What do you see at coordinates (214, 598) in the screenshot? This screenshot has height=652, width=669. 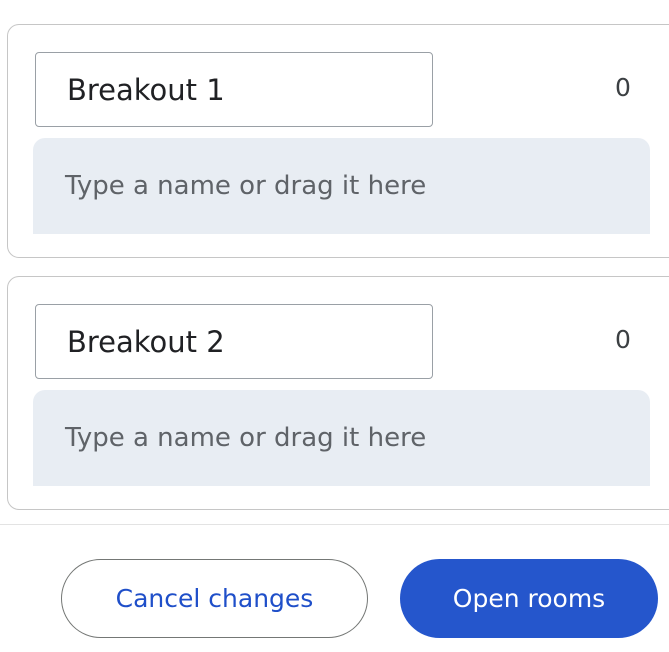 I see `cancel-changes-button: Cancel changes` at bounding box center [214, 598].